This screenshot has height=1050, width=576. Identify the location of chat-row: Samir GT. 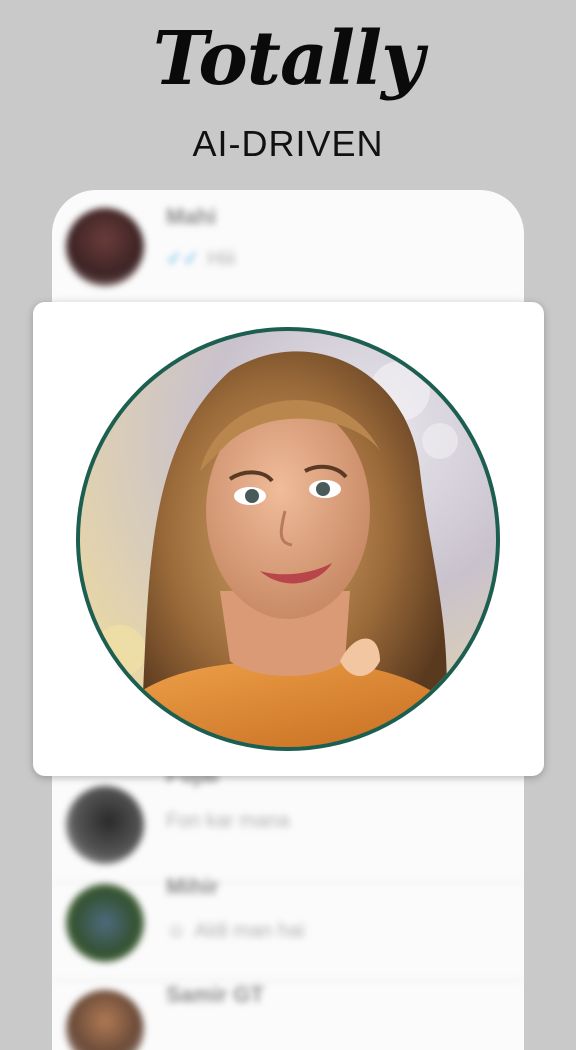
(288, 1015).